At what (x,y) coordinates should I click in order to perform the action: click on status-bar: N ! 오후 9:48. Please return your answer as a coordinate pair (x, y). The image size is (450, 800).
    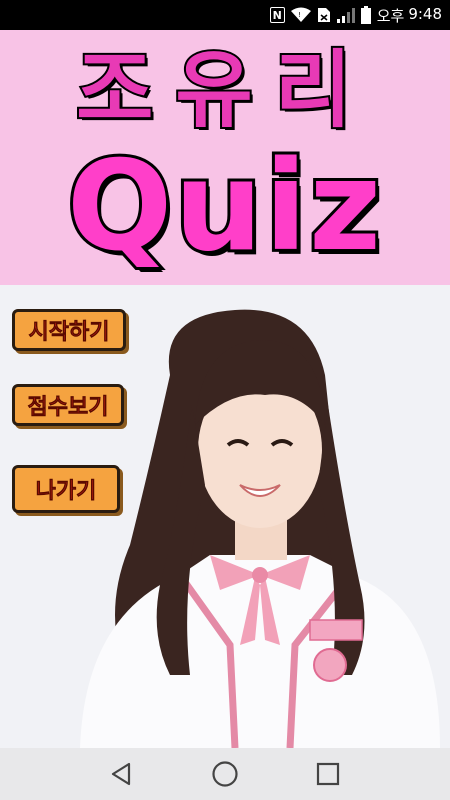
    Looking at the image, I should click on (225, 15).